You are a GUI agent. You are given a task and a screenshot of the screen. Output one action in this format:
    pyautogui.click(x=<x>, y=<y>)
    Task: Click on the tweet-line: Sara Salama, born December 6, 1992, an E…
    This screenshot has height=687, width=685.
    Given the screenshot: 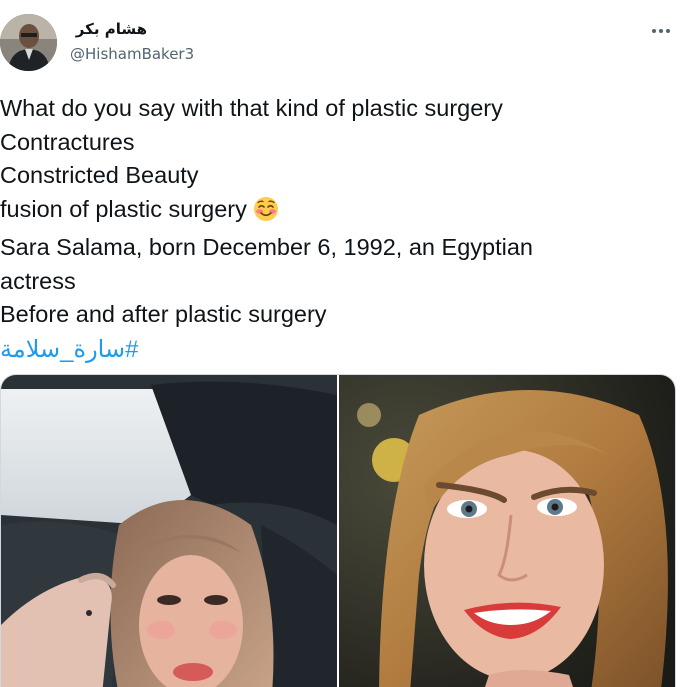 What is the action you would take?
    pyautogui.click(x=266, y=247)
    